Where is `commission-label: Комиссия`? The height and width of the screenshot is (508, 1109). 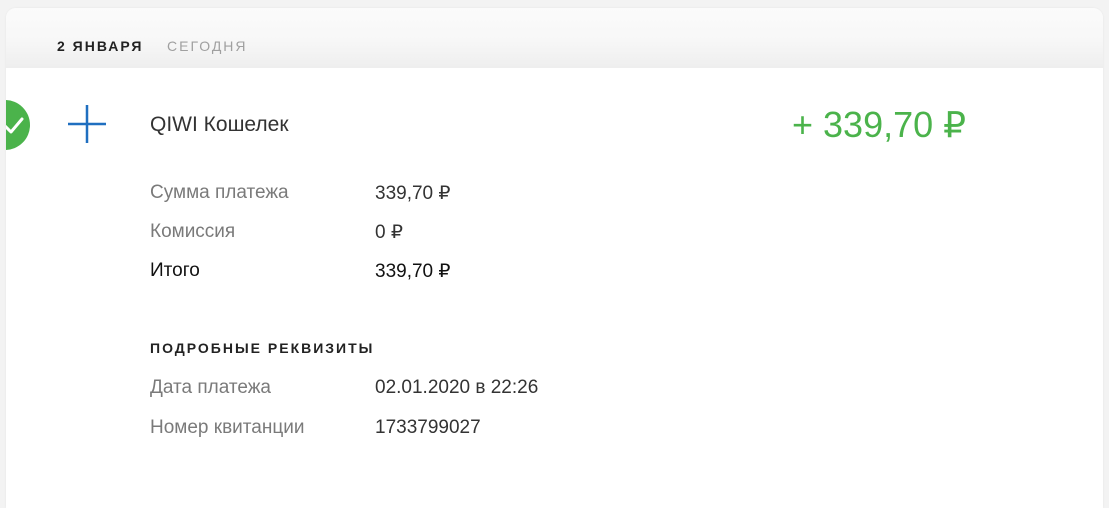
commission-label: Комиссия is located at coordinates (193, 231).